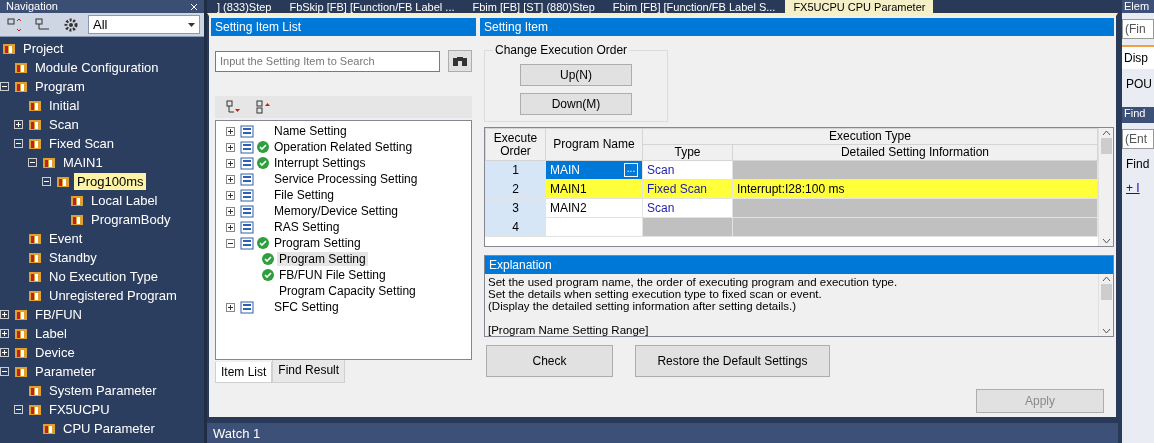  What do you see at coordinates (71, 24) in the screenshot?
I see `gear-icon` at bounding box center [71, 24].